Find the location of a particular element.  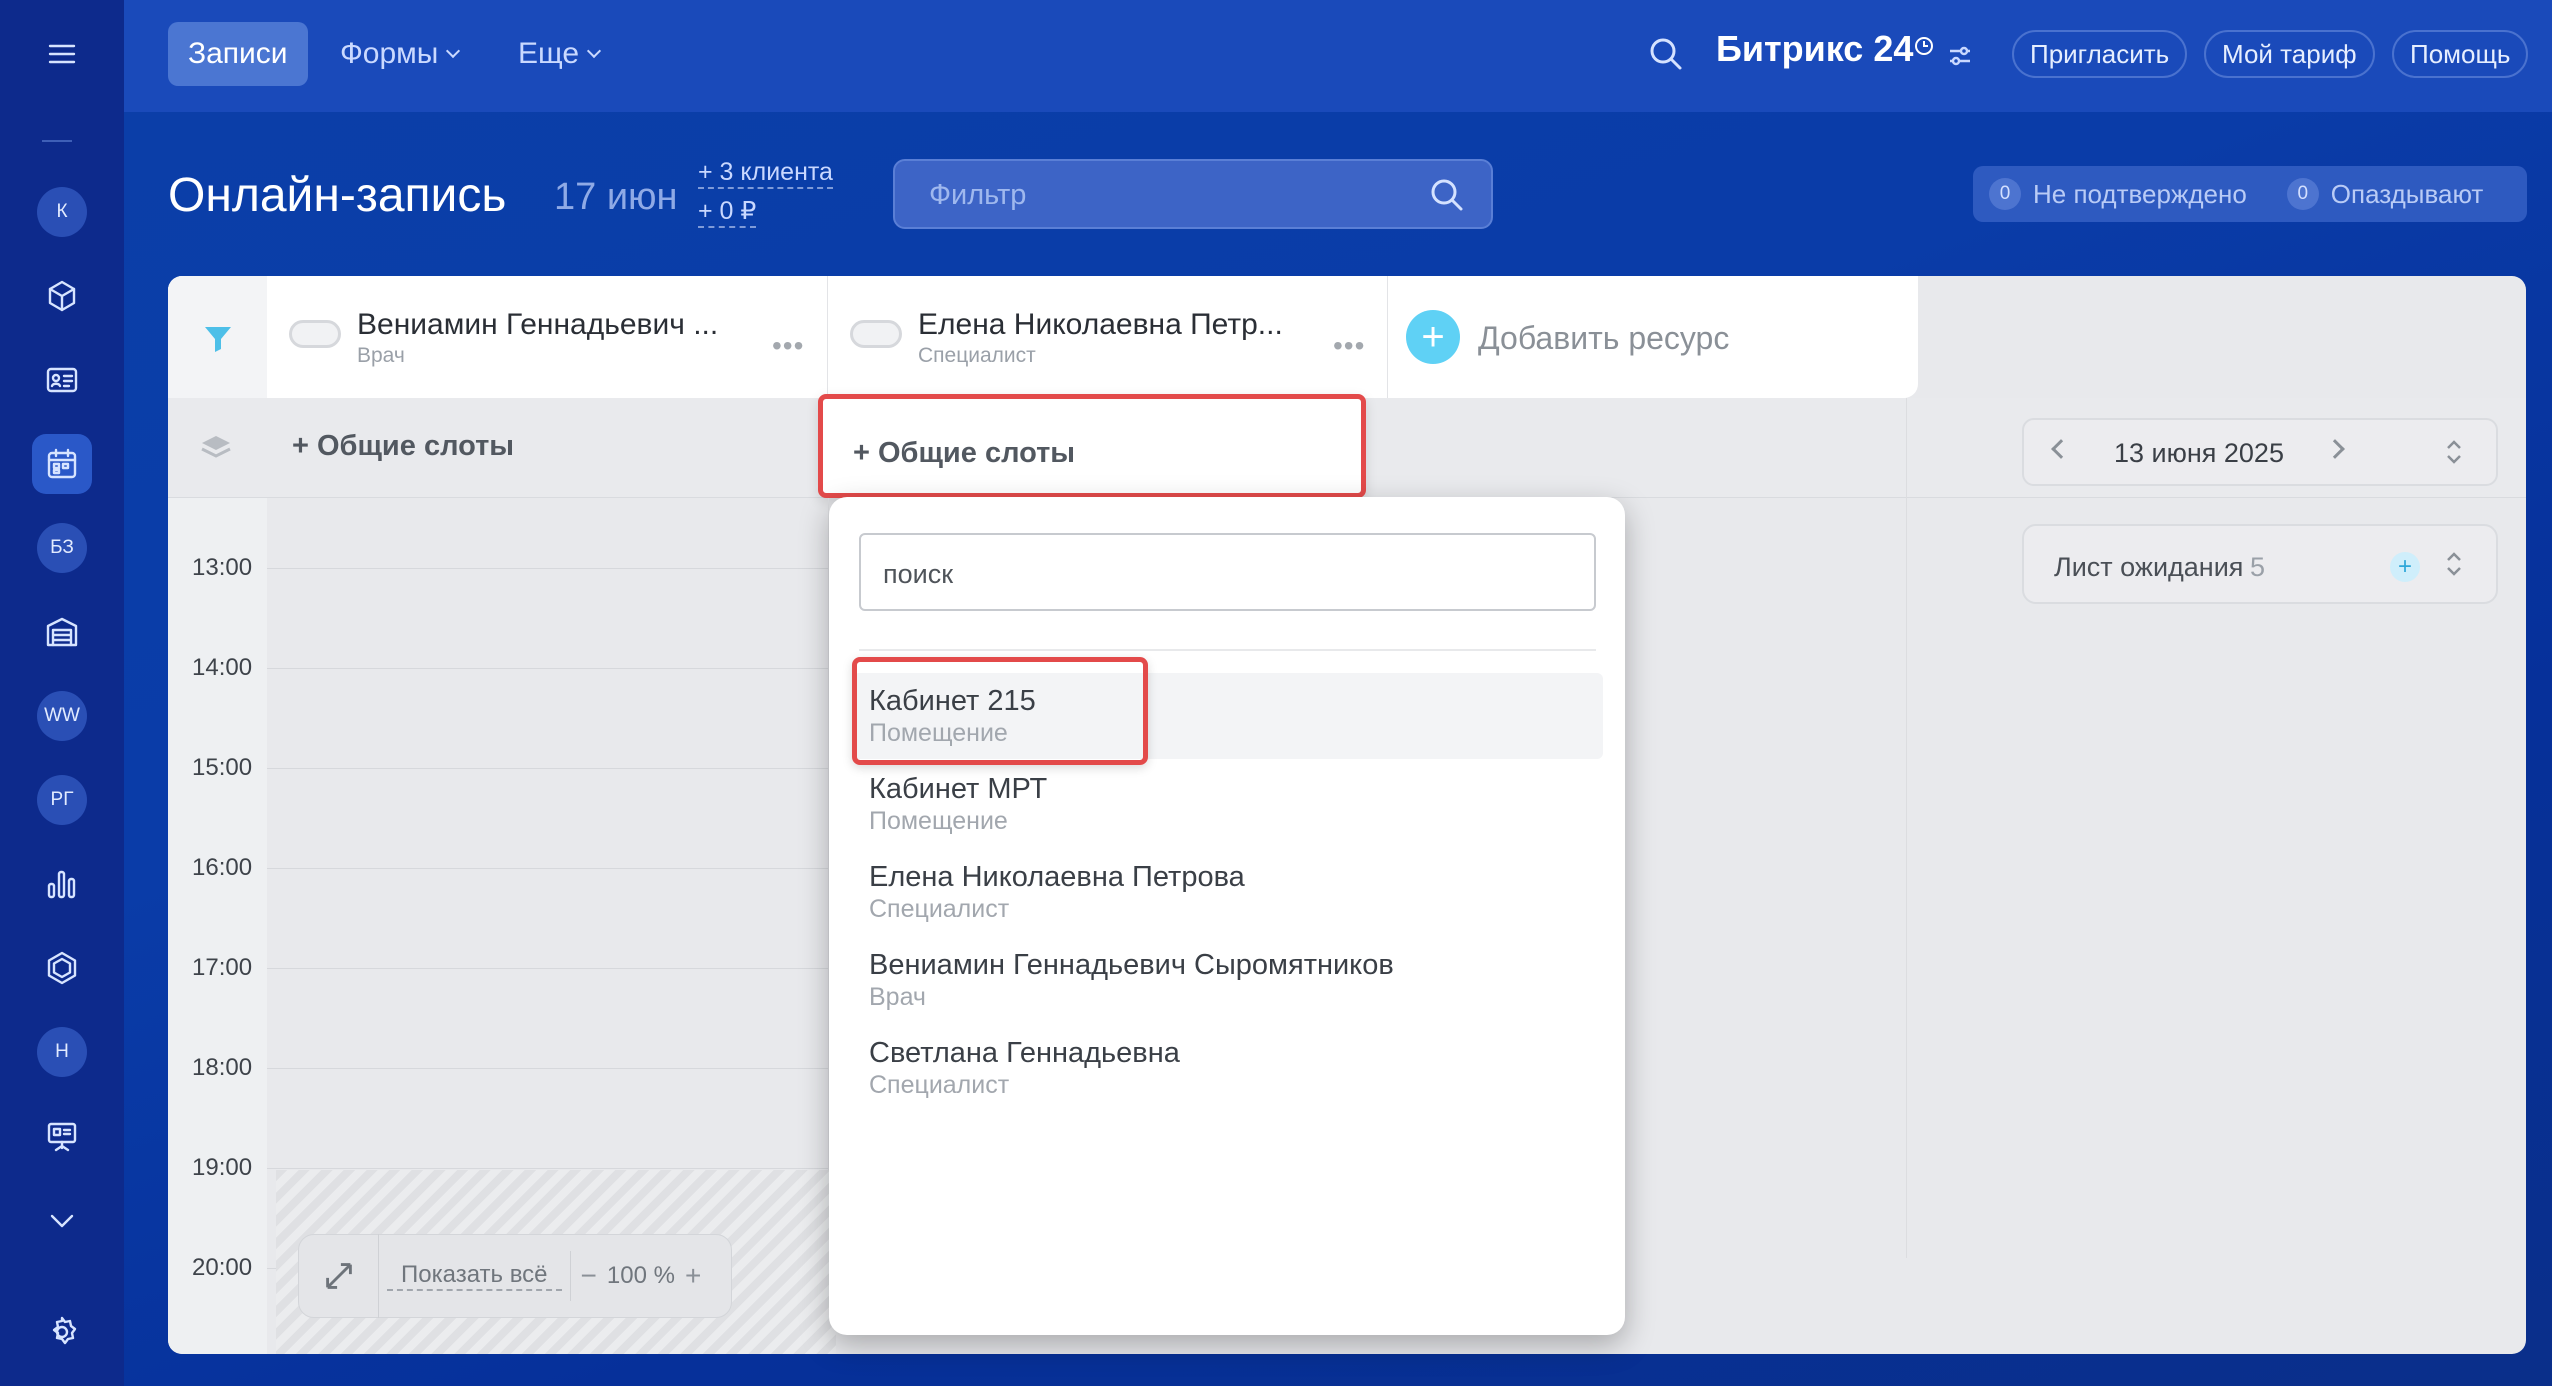

page-date: 17 июн is located at coordinates (616, 197).